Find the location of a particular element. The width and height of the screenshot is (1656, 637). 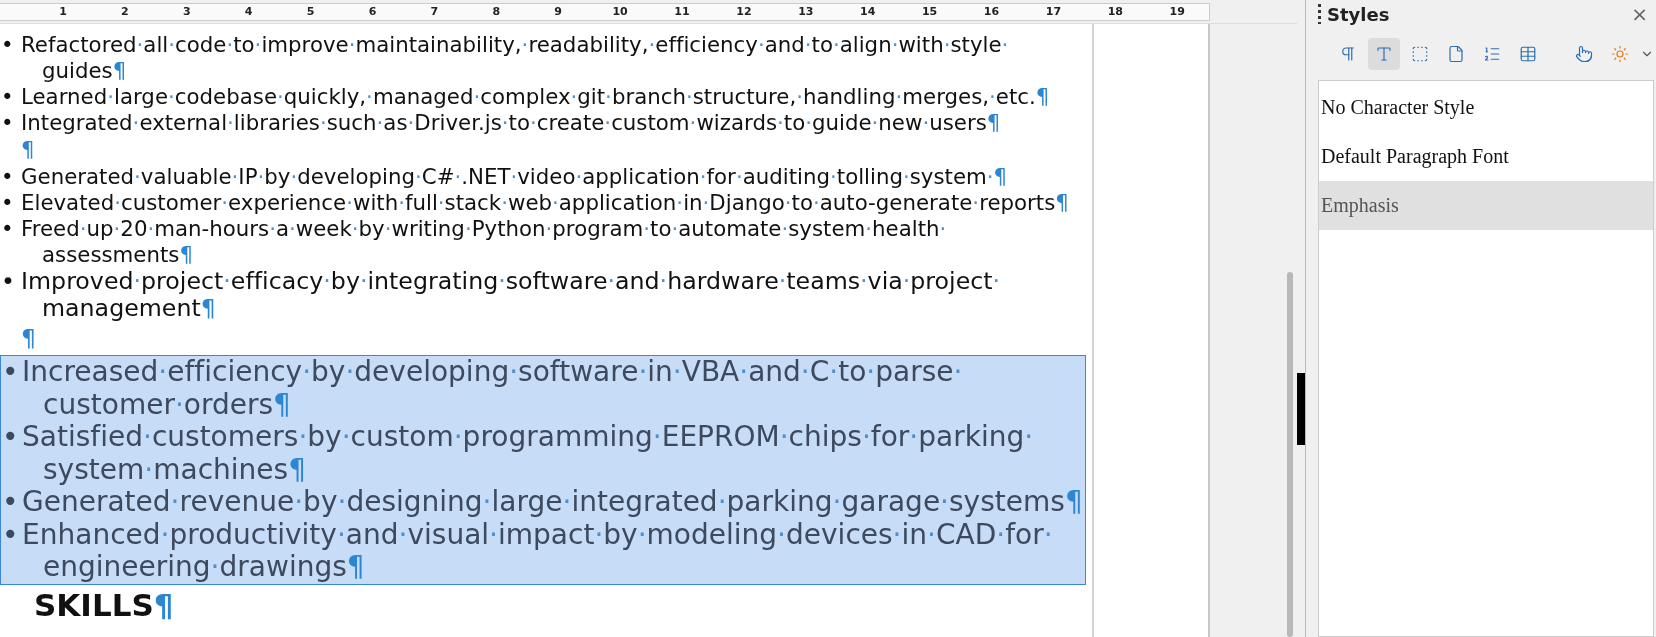

text-line: Enhanced·productivity·and·visual·impact·by·modeling·devices·in·CAD·for· is located at coordinates (537, 534).